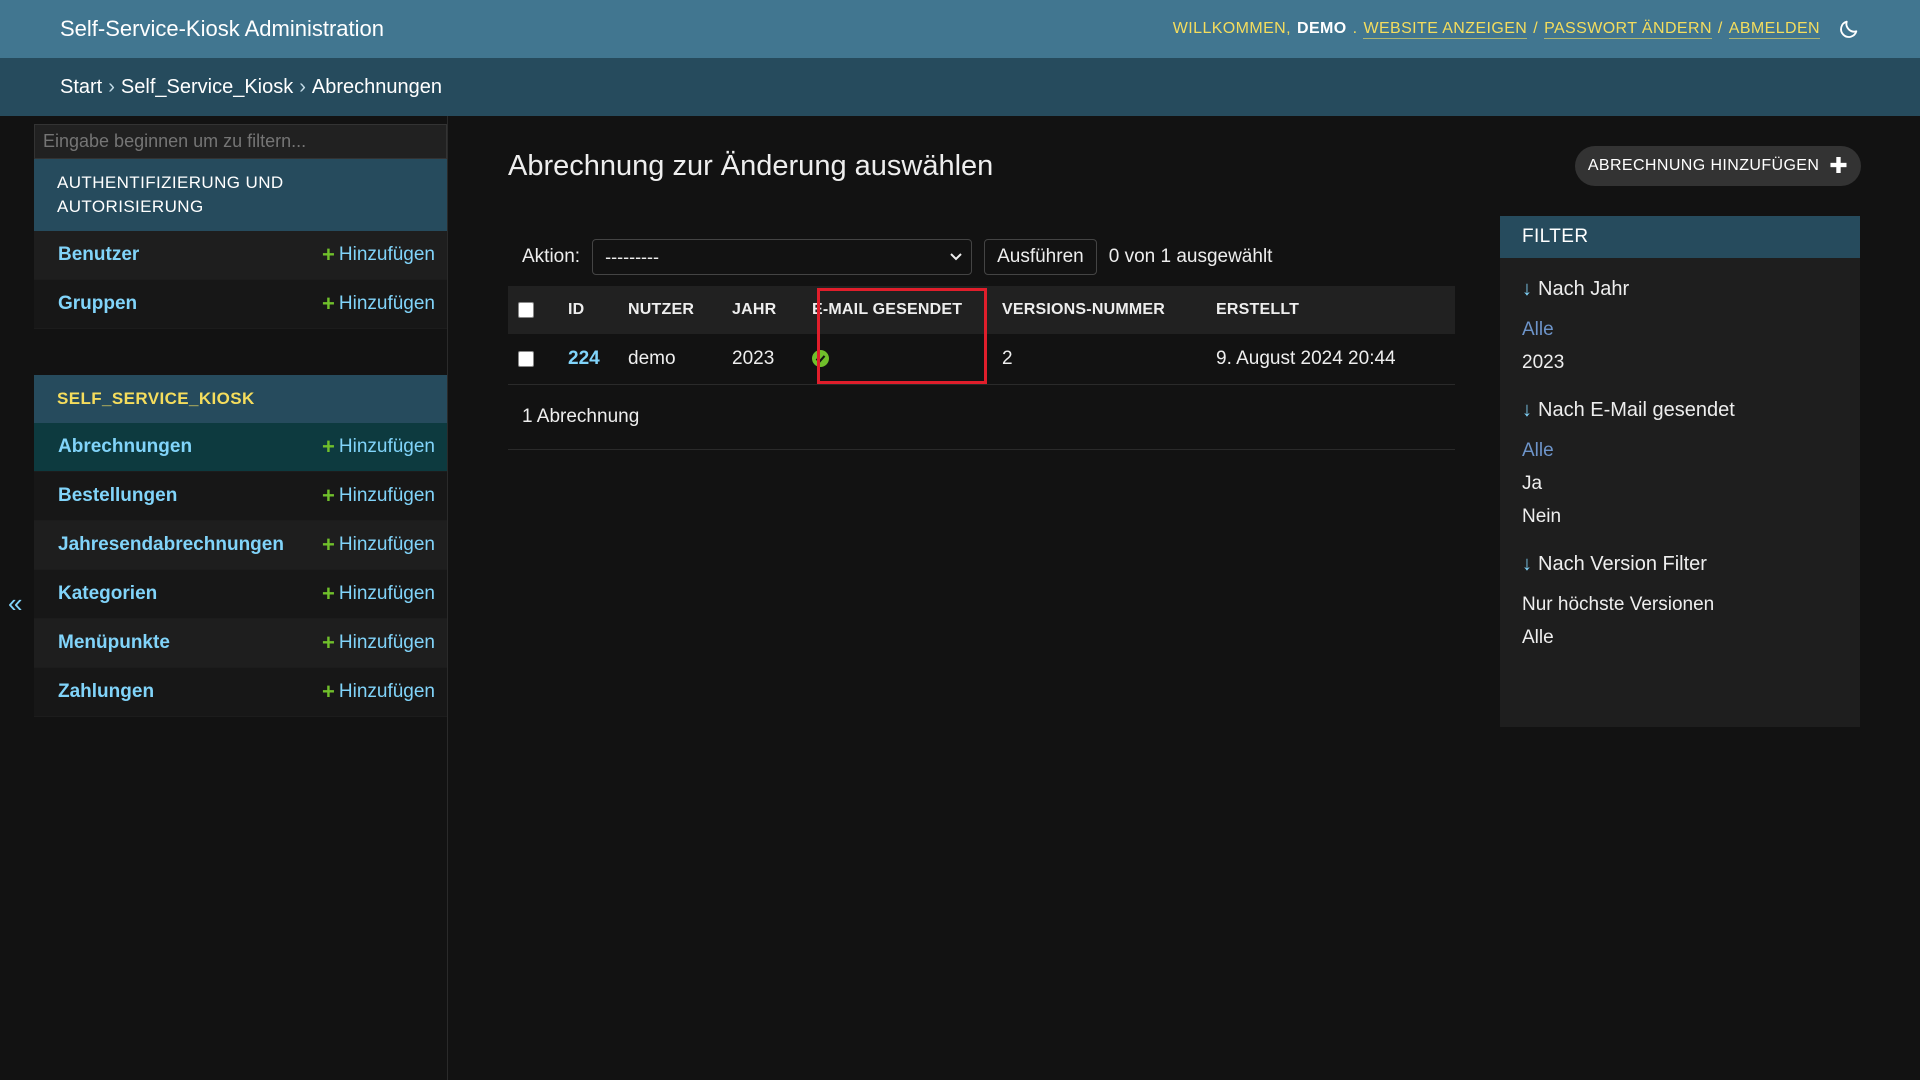  What do you see at coordinates (753, 358) in the screenshot?
I see `cell-jahr: 2023` at bounding box center [753, 358].